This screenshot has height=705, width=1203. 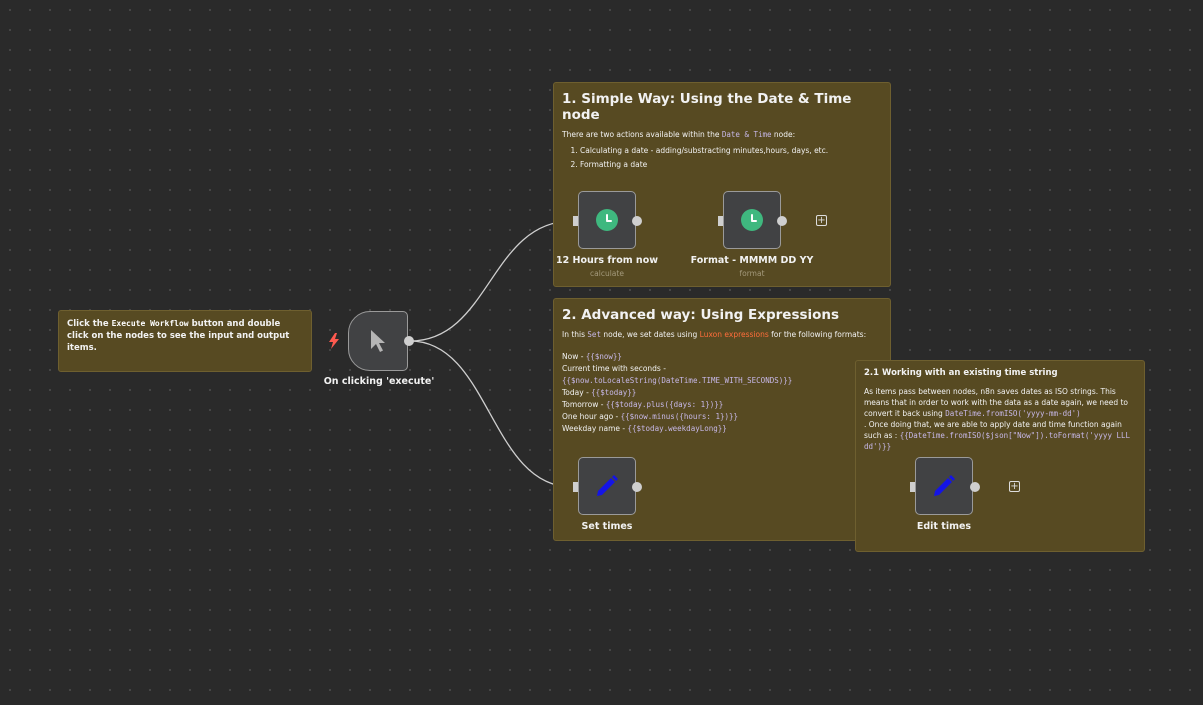 What do you see at coordinates (491, 414) in the screenshot?
I see `connection-trigger-to-set-times` at bounding box center [491, 414].